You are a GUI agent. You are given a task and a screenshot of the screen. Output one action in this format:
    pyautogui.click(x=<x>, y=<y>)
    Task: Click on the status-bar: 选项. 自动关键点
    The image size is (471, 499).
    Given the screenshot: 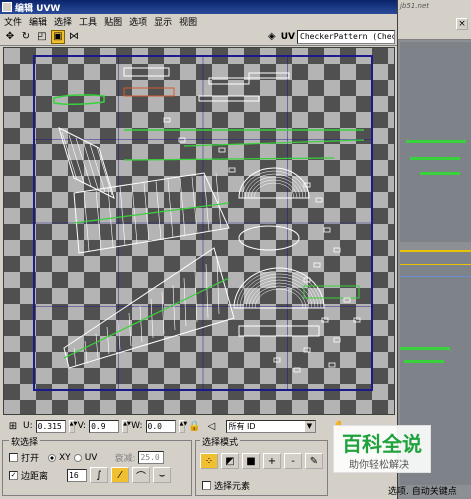 What is the action you would take?
    pyautogui.click(x=422, y=490)
    